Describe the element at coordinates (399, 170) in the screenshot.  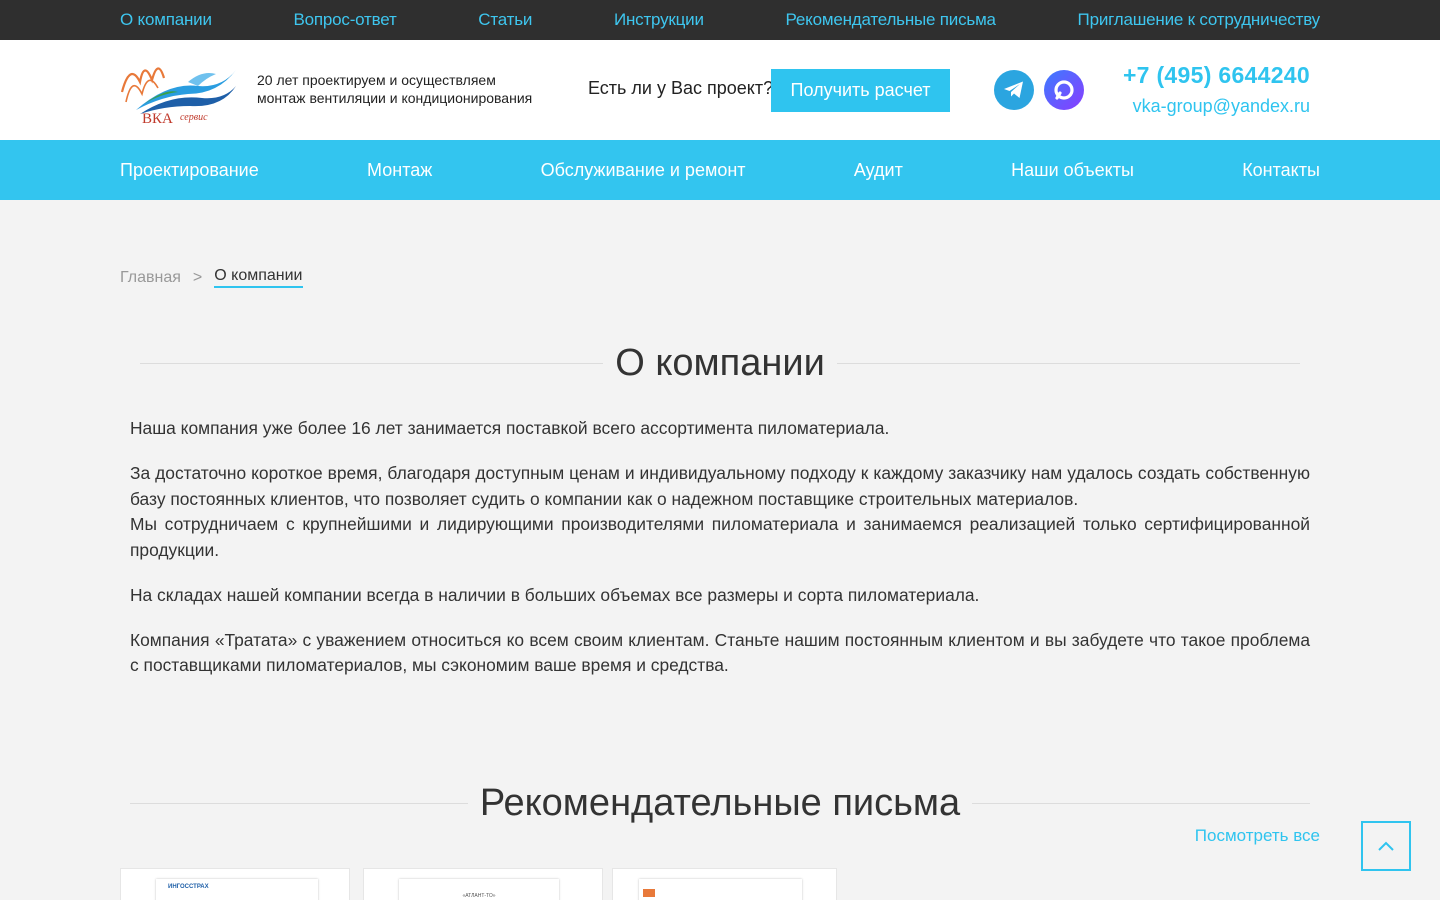
I see `main-nav-installation: Монтаж` at that location.